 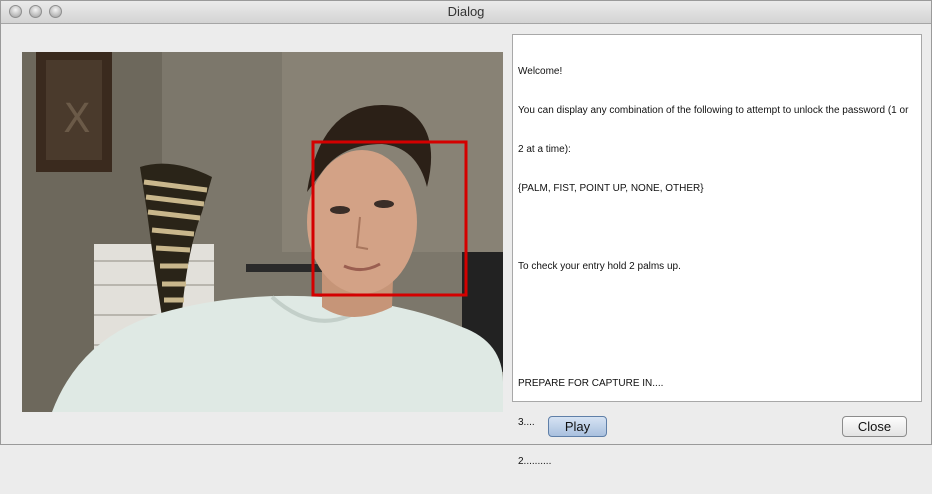 I want to click on close-button: Close, so click(x=874, y=426).